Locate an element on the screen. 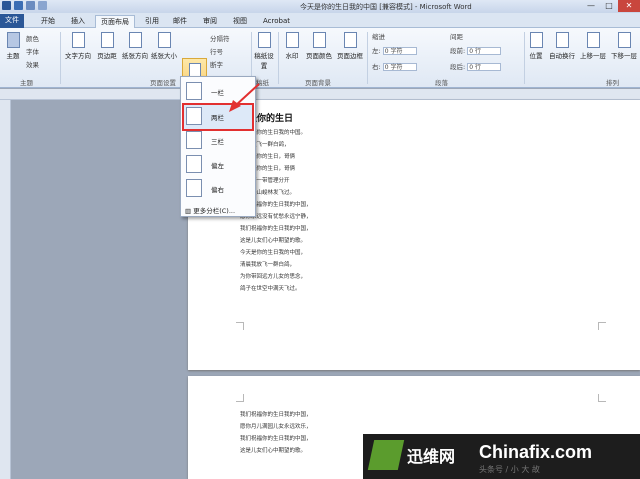 This screenshot has width=640, height=479. word-icon is located at coordinates (6, 5).